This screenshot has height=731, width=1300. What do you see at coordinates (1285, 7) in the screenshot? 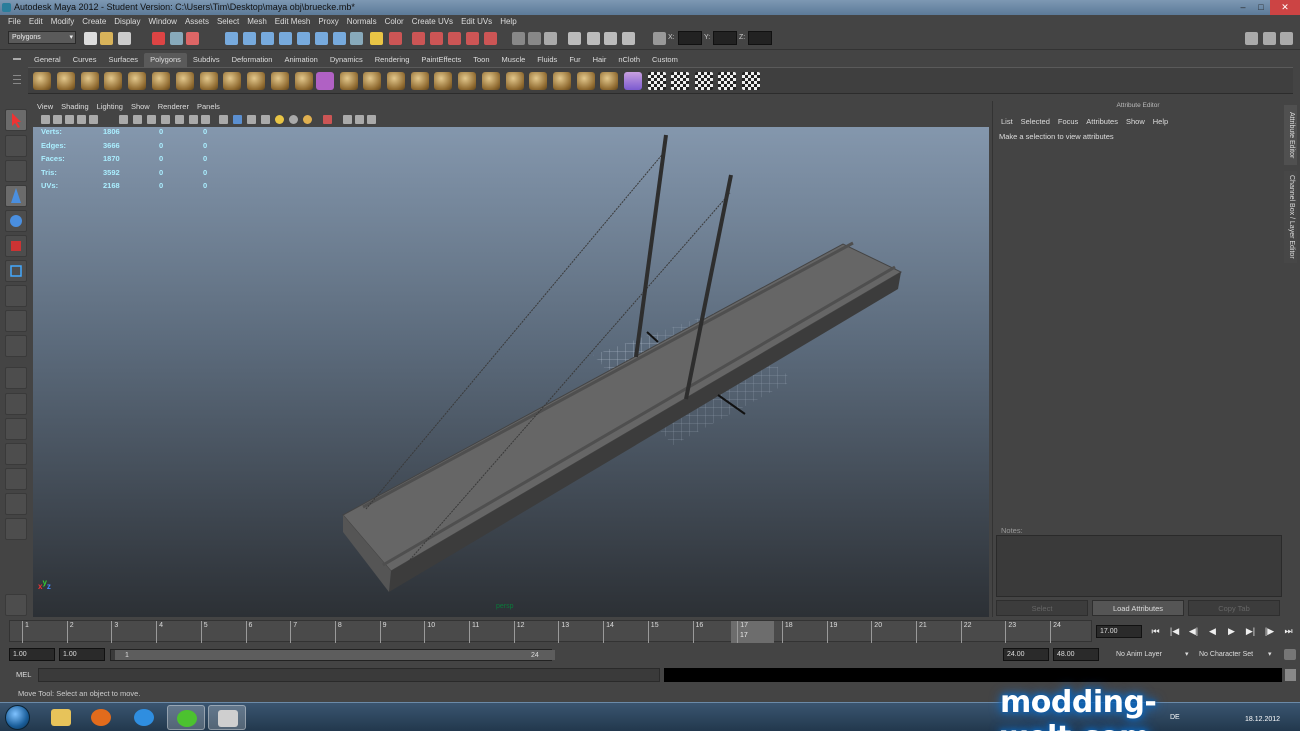
I see `close-button: ✕` at bounding box center [1285, 7].